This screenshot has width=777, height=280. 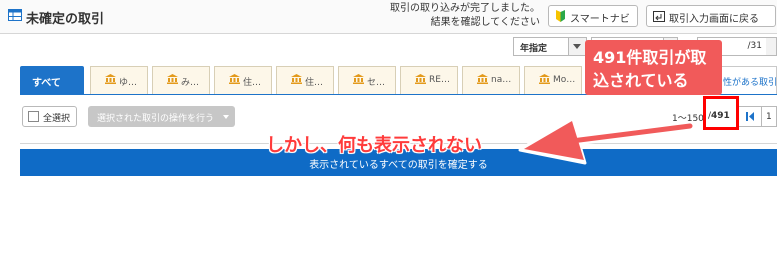 What do you see at coordinates (374, 145) in the screenshot?
I see `annotation-message: しかし、何も表示されない` at bounding box center [374, 145].